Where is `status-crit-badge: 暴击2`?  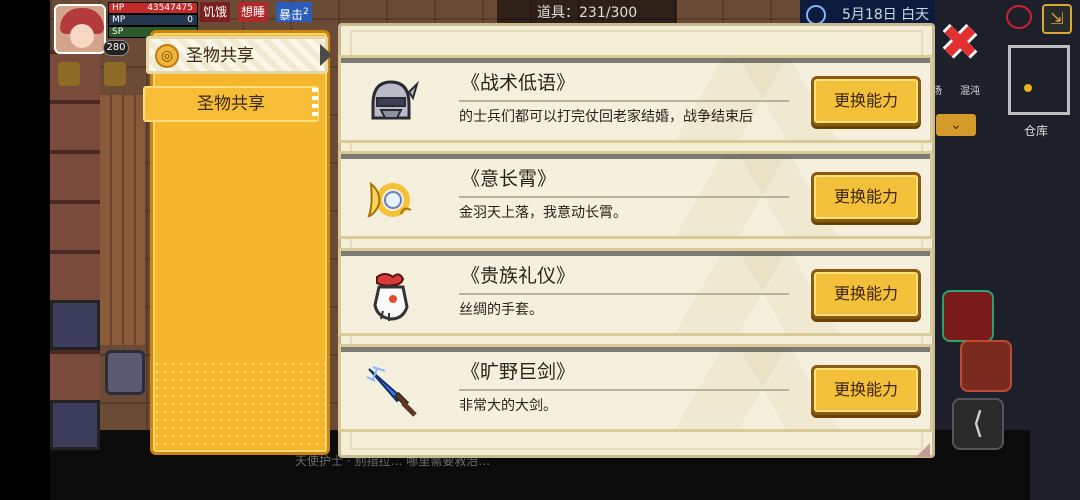
status-crit-badge: 暴击2 is located at coordinates (294, 12).